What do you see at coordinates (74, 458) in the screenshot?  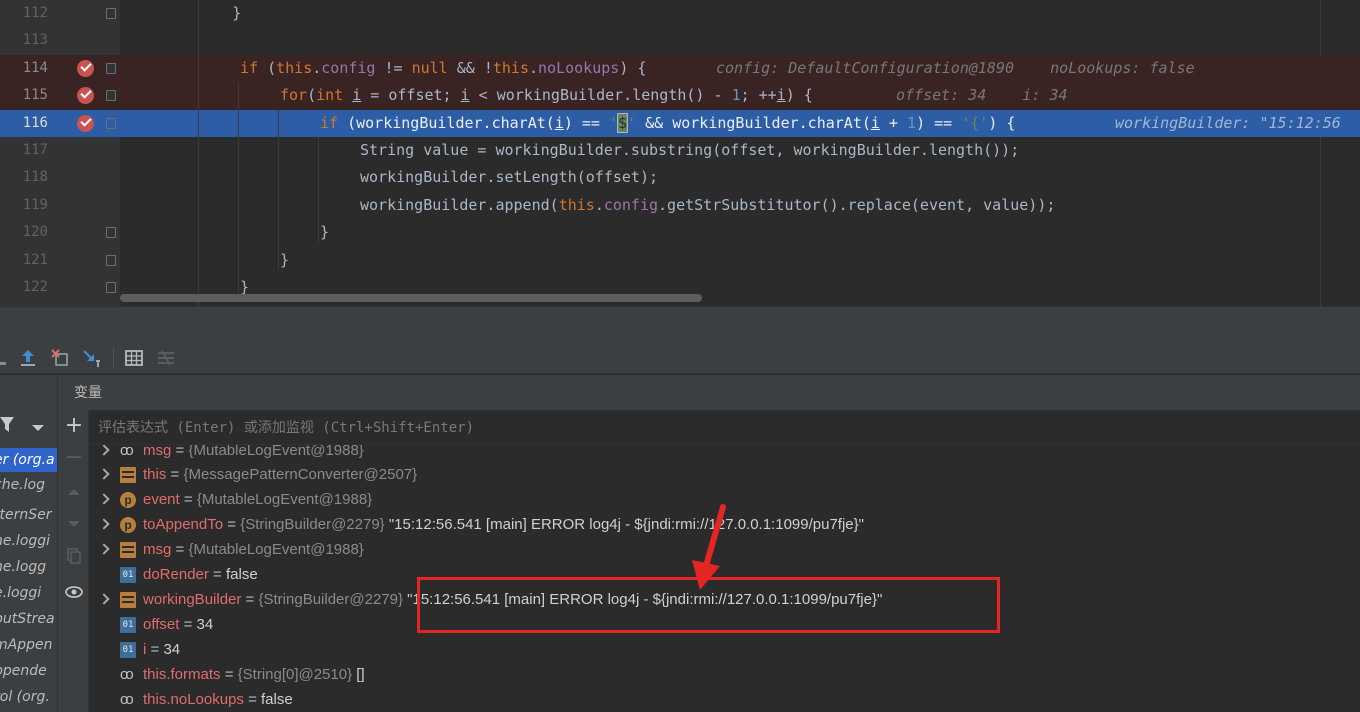 I see `remove-watch-icon: −` at bounding box center [74, 458].